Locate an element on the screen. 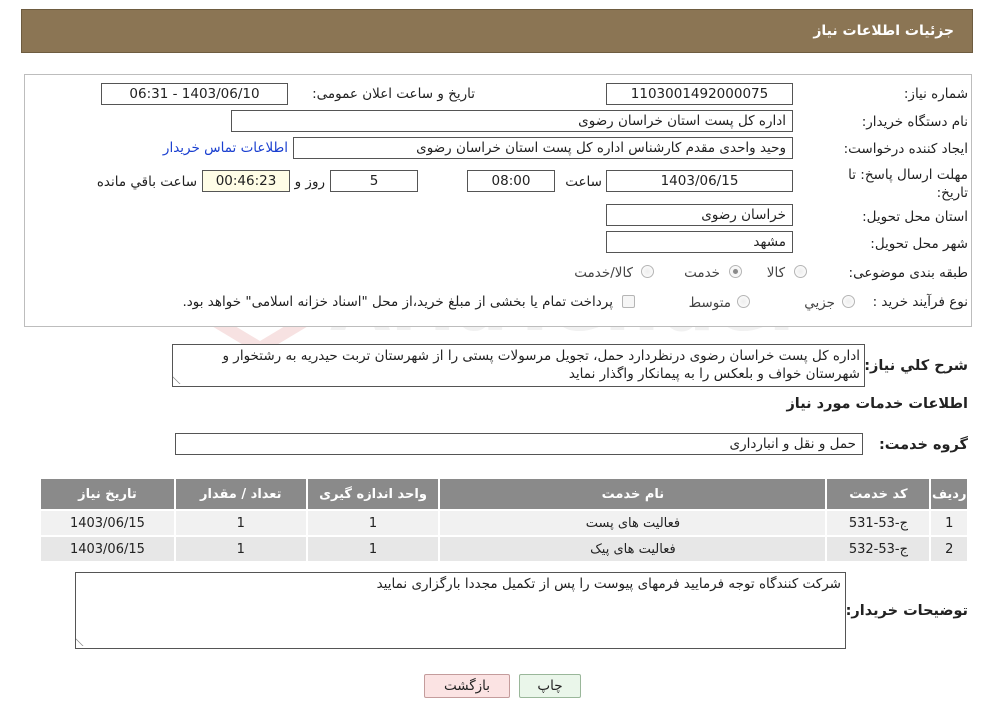 The image size is (985, 719). description-label: شرح کلي نياز: is located at coordinates (916, 366).